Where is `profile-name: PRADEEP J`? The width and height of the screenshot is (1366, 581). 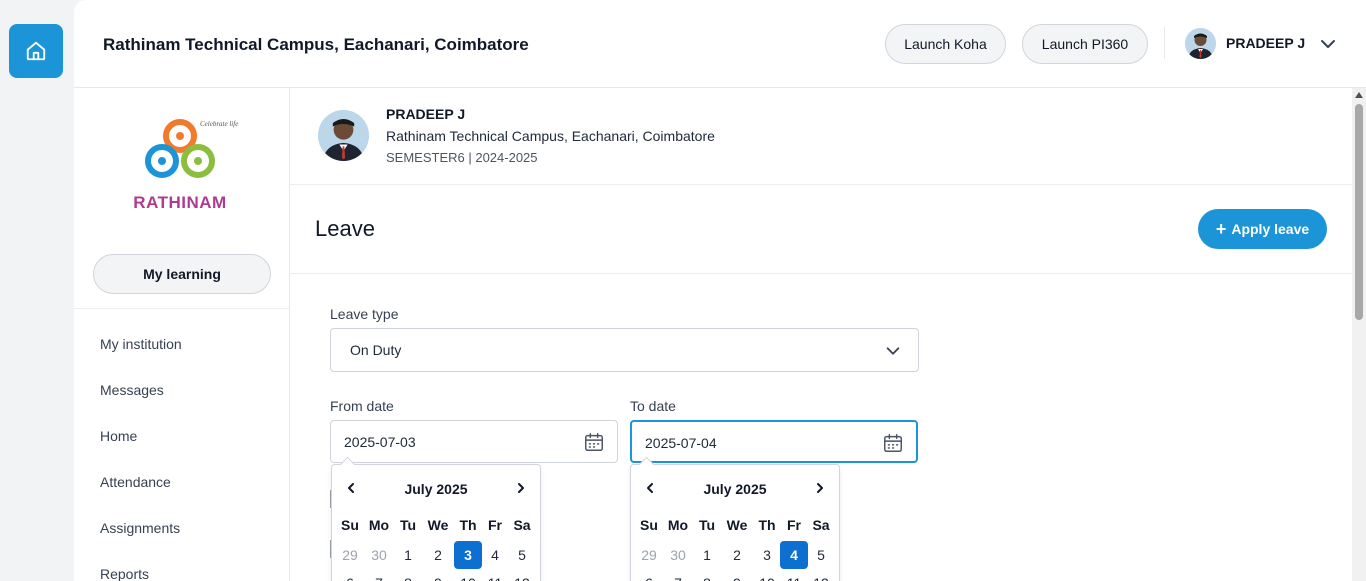
profile-name: PRADEEP J is located at coordinates (426, 114).